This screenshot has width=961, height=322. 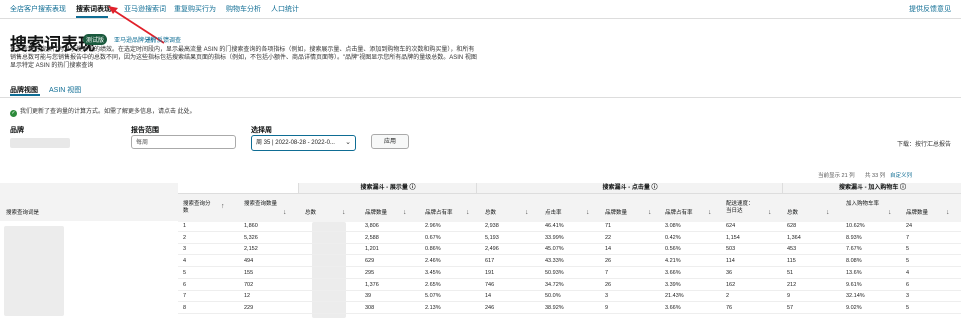 I want to click on cell-volume: 702, so click(x=249, y=284).